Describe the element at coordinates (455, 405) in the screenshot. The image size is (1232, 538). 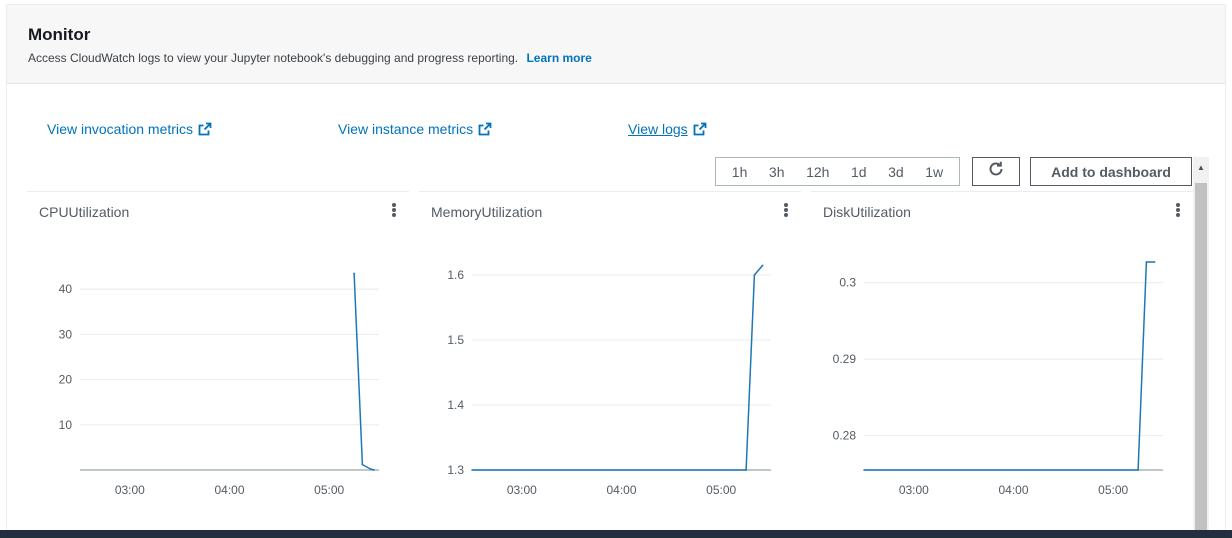
I see `y-tick-label: 1.4` at that location.